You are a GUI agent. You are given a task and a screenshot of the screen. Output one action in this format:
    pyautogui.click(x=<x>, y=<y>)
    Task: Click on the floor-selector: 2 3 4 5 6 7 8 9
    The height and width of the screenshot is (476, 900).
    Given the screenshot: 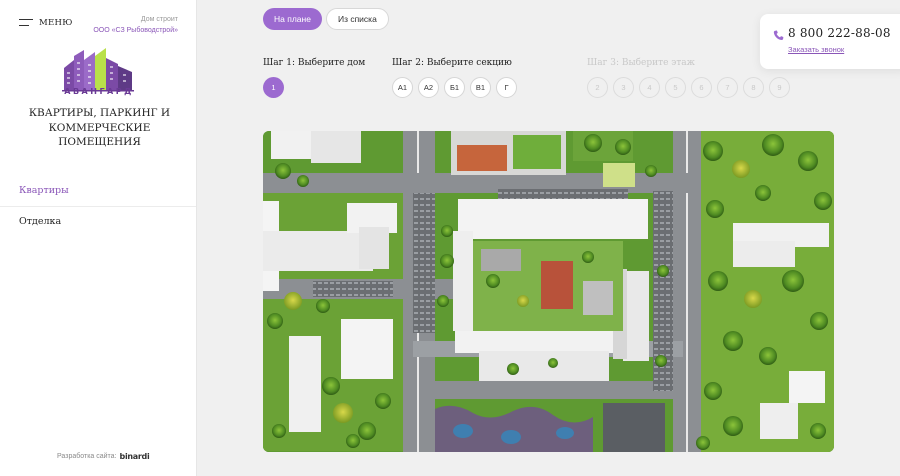 What is the action you would take?
    pyautogui.click(x=688, y=87)
    